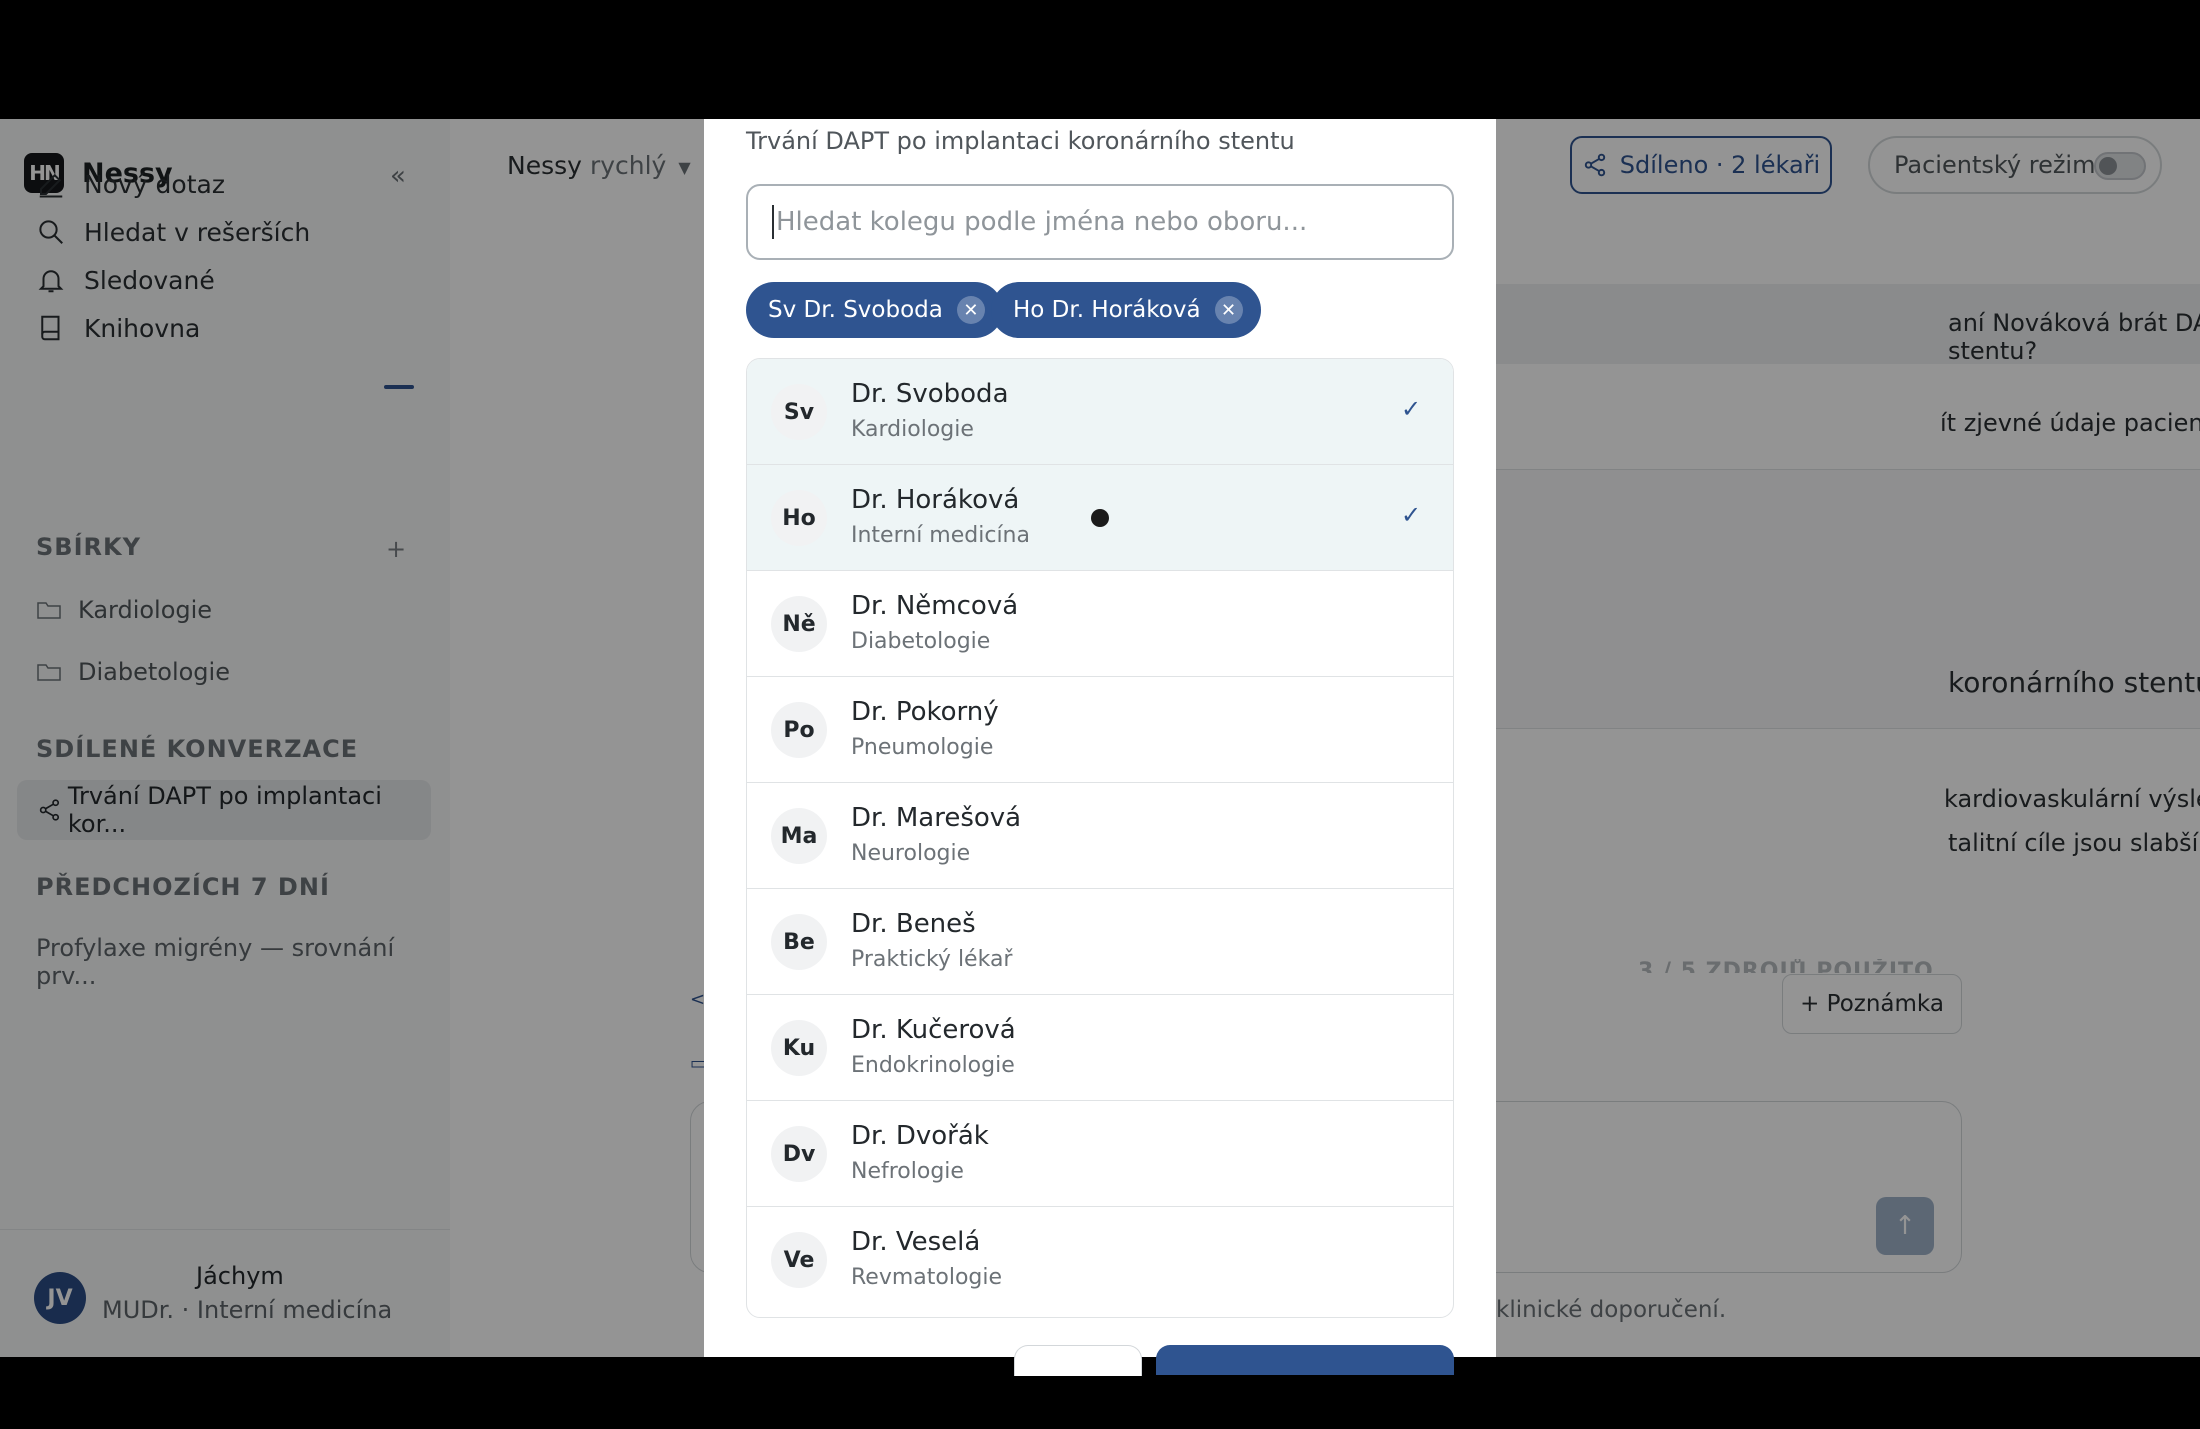  Describe the element at coordinates (907, 1171) in the screenshot. I see `colleague-specialty: Nefrologie` at that location.